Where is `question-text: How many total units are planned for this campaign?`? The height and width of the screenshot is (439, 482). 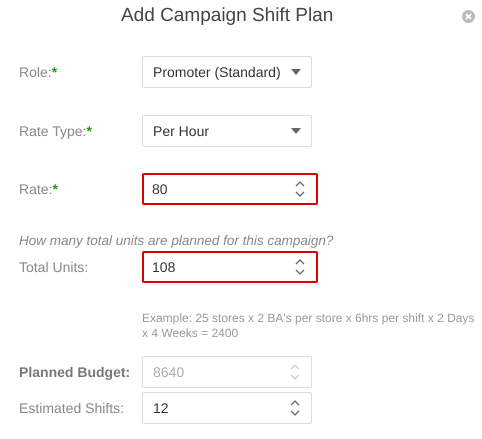
question-text: How many total units are planned for this campaign? is located at coordinates (176, 240).